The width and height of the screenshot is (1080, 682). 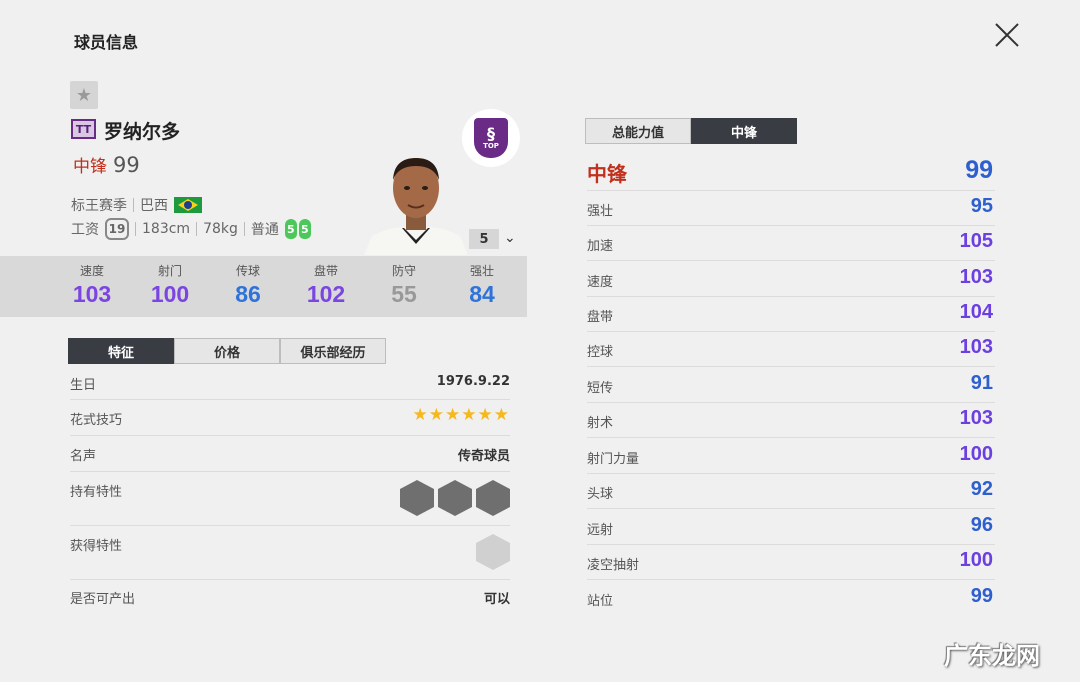 I want to click on attribute-head: 中锋 99, so click(x=791, y=173).